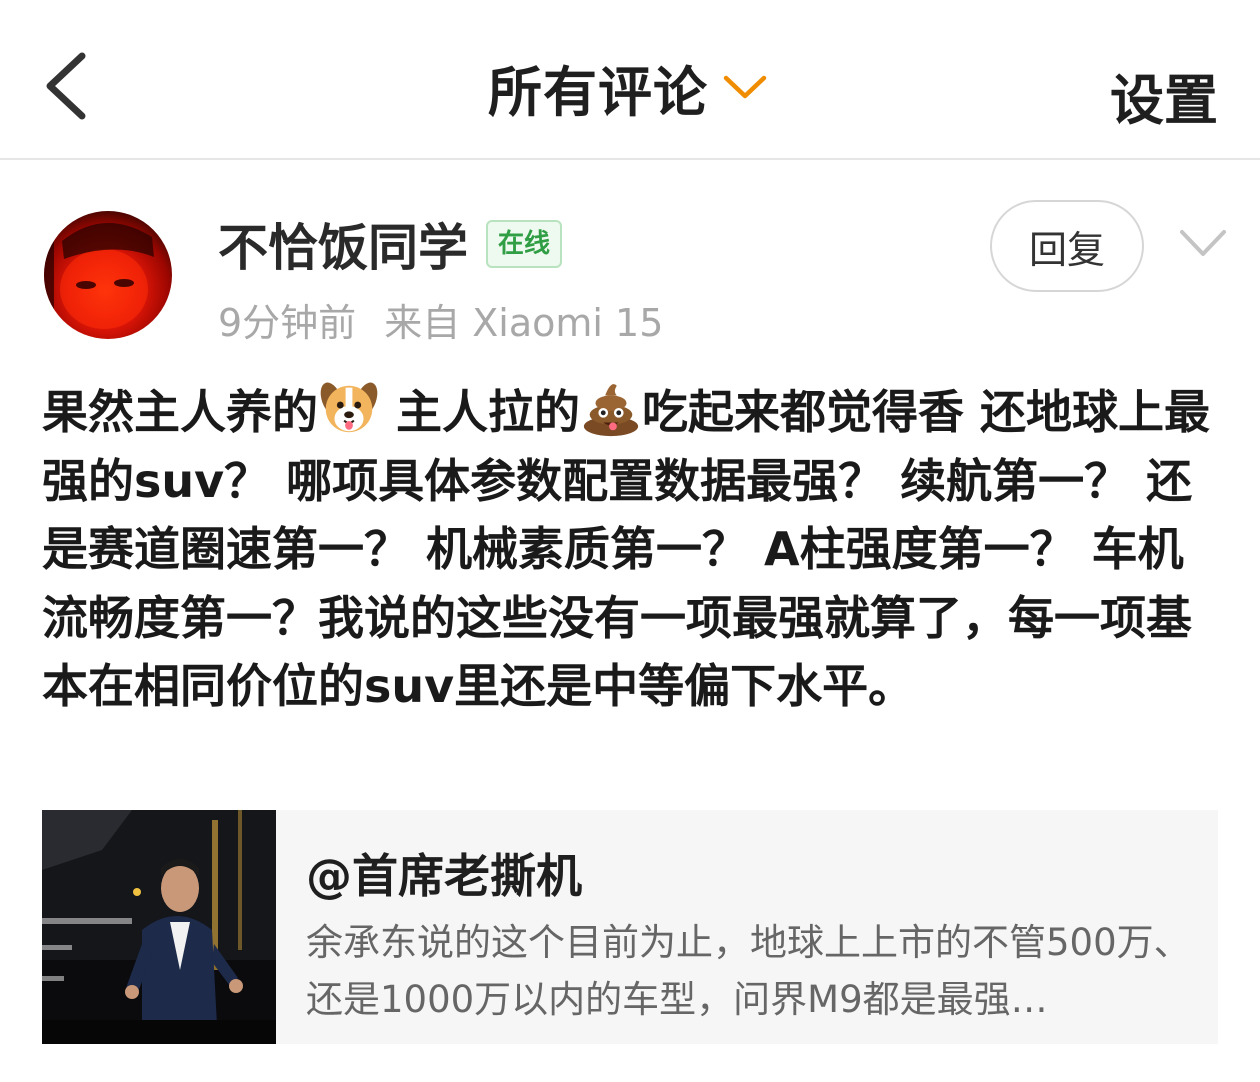  What do you see at coordinates (444, 873) in the screenshot?
I see `quoted-post-author: @首席老撕机` at bounding box center [444, 873].